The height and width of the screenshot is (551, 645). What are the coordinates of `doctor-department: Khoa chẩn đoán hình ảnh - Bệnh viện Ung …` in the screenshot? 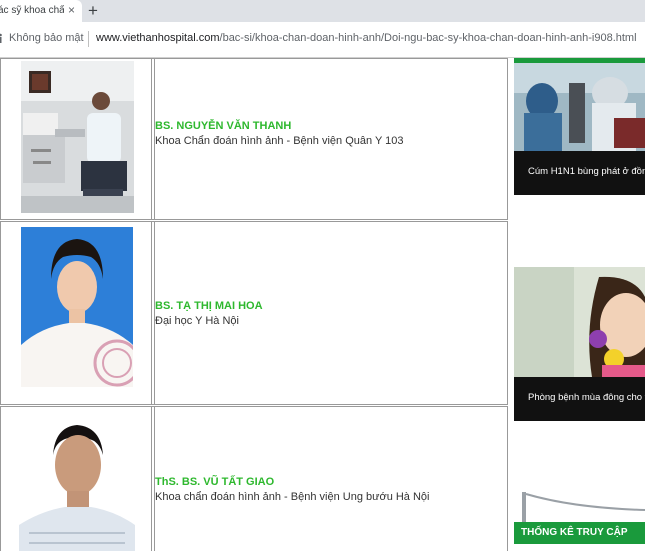 It's located at (292, 497).